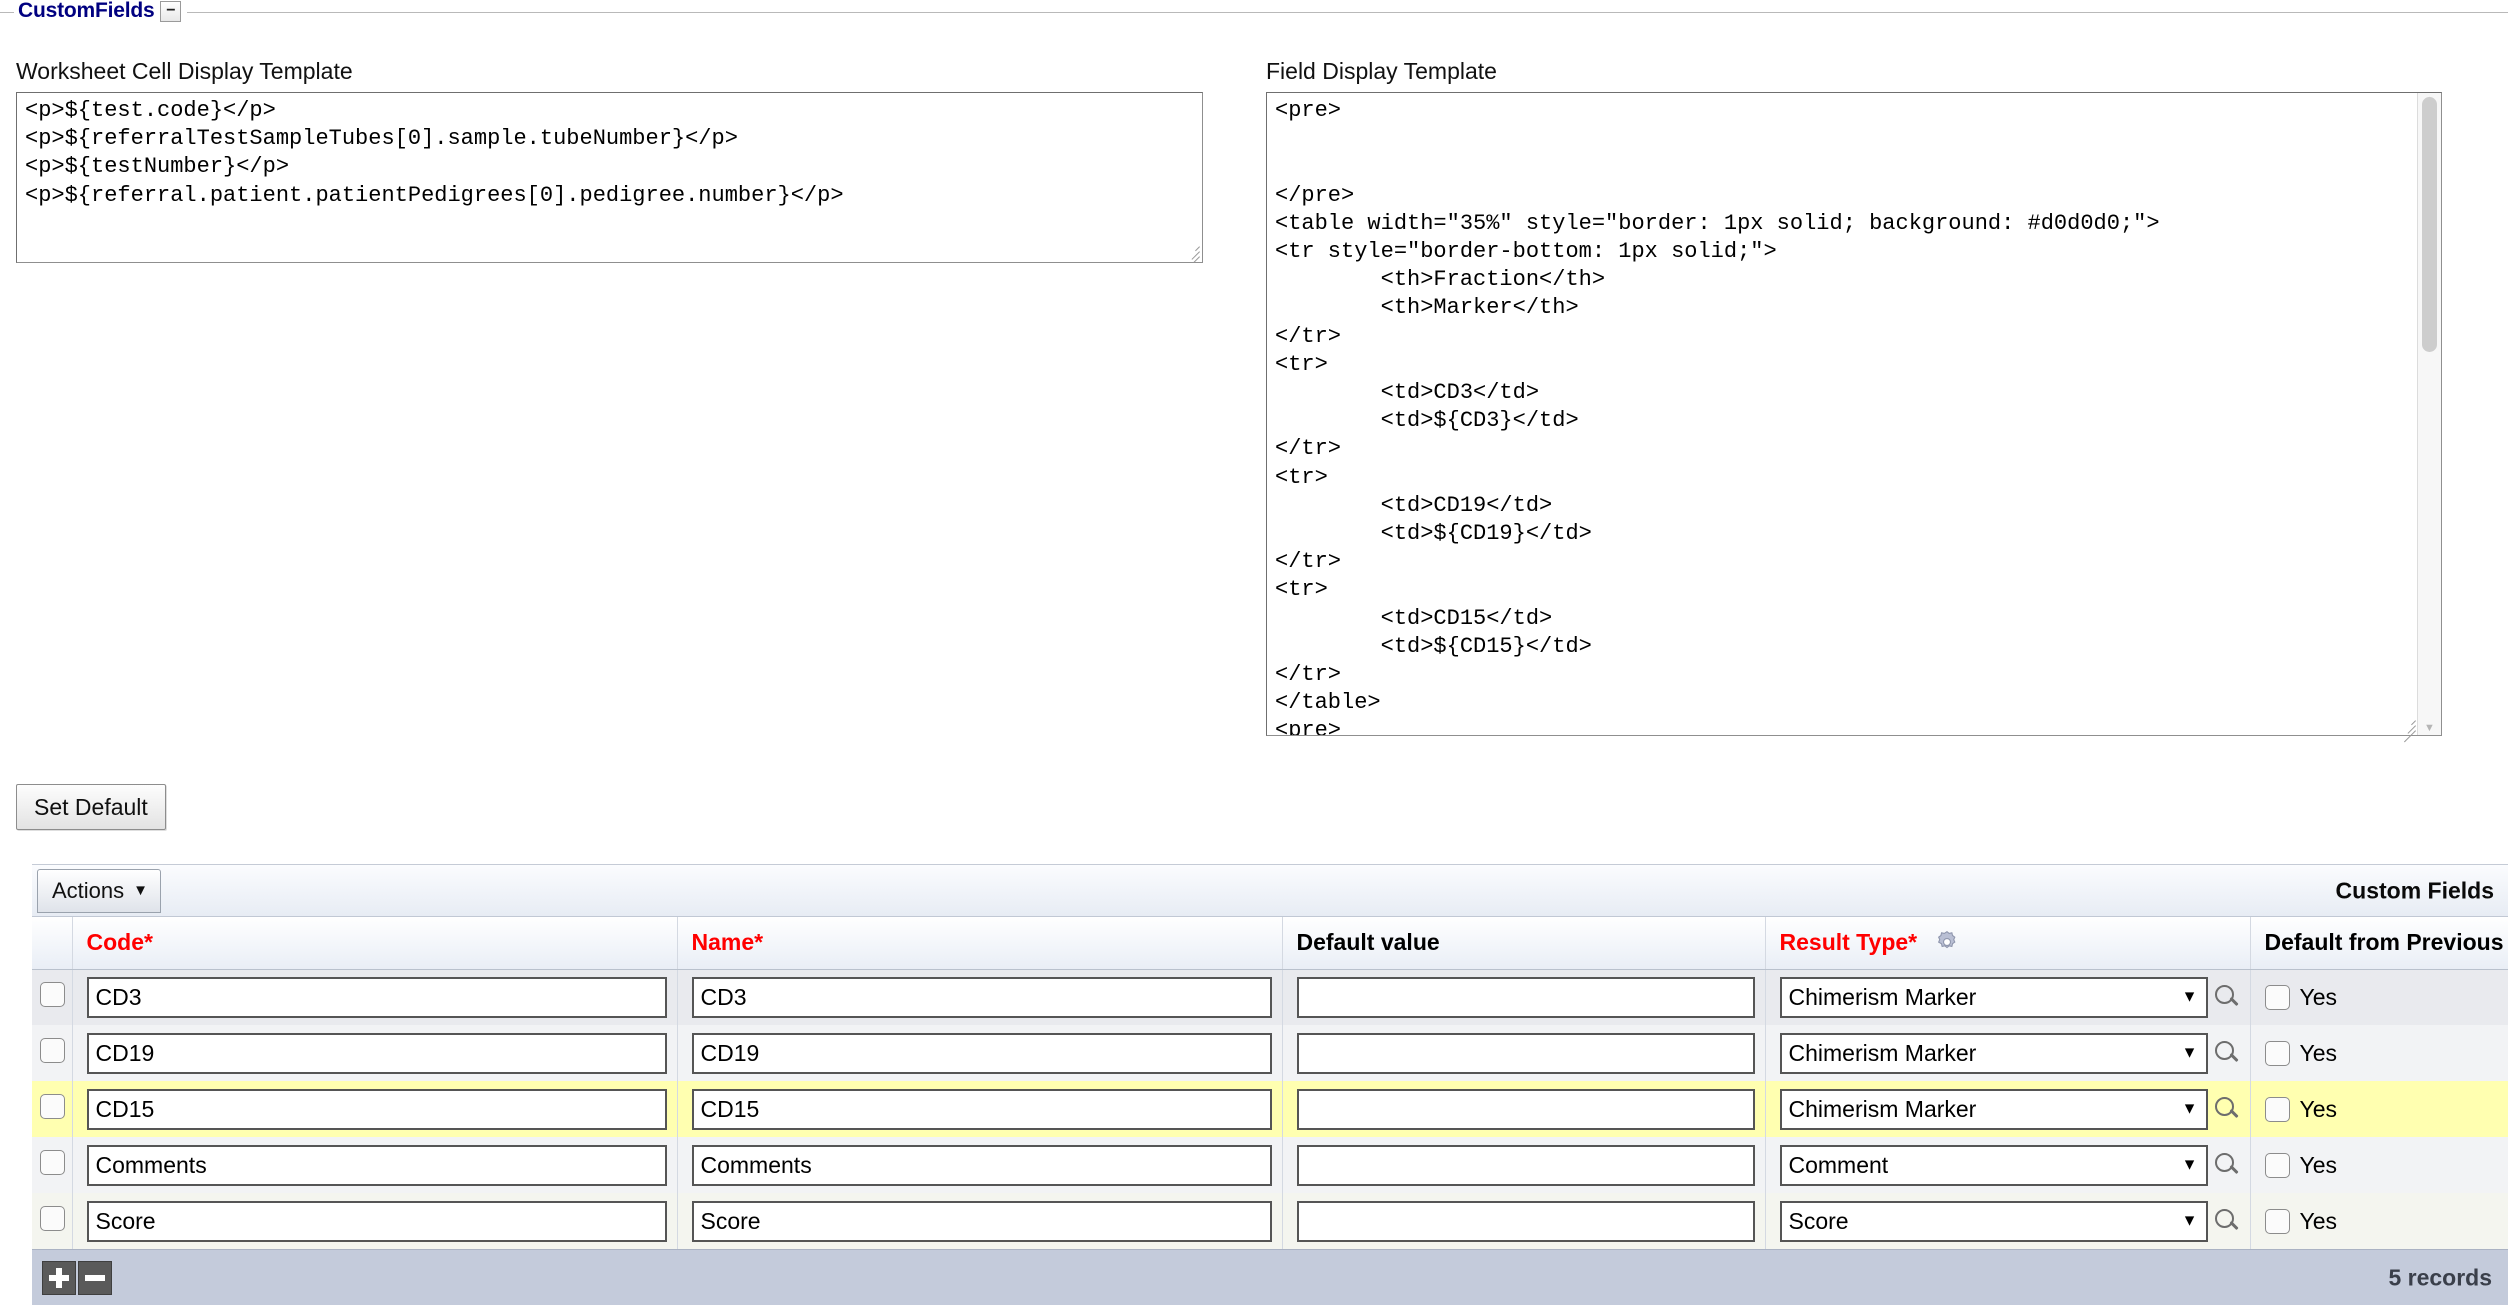 The image size is (2508, 1308). I want to click on fieldset-rule, so click(1254, 12).